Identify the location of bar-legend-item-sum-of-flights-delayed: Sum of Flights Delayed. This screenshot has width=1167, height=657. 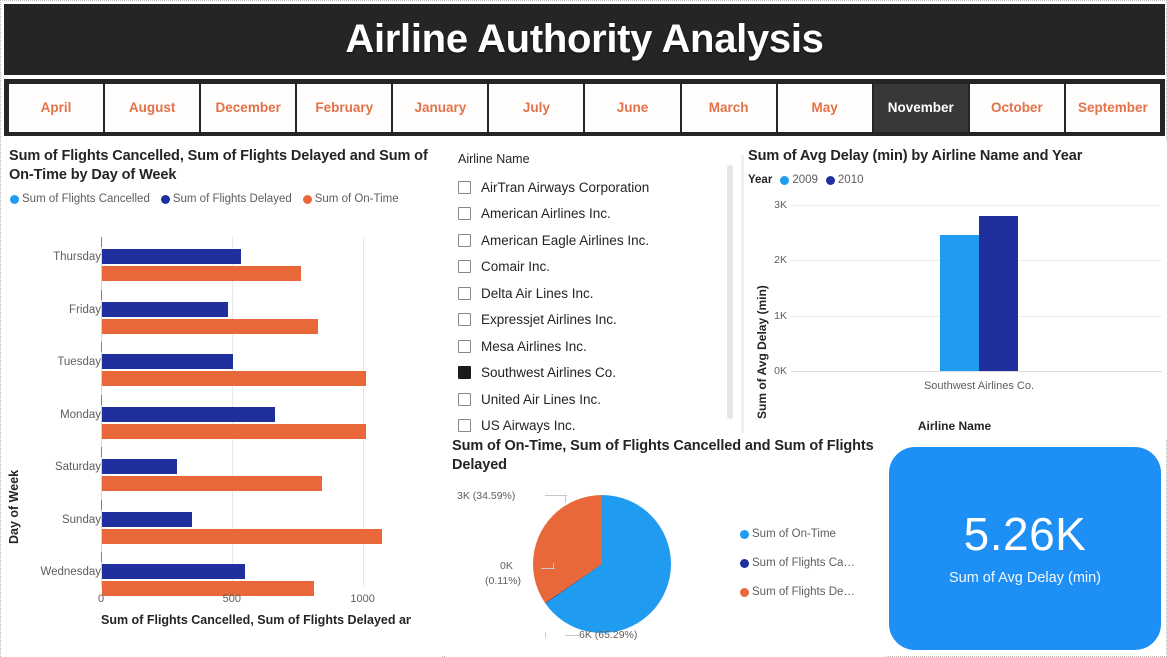
(226, 199).